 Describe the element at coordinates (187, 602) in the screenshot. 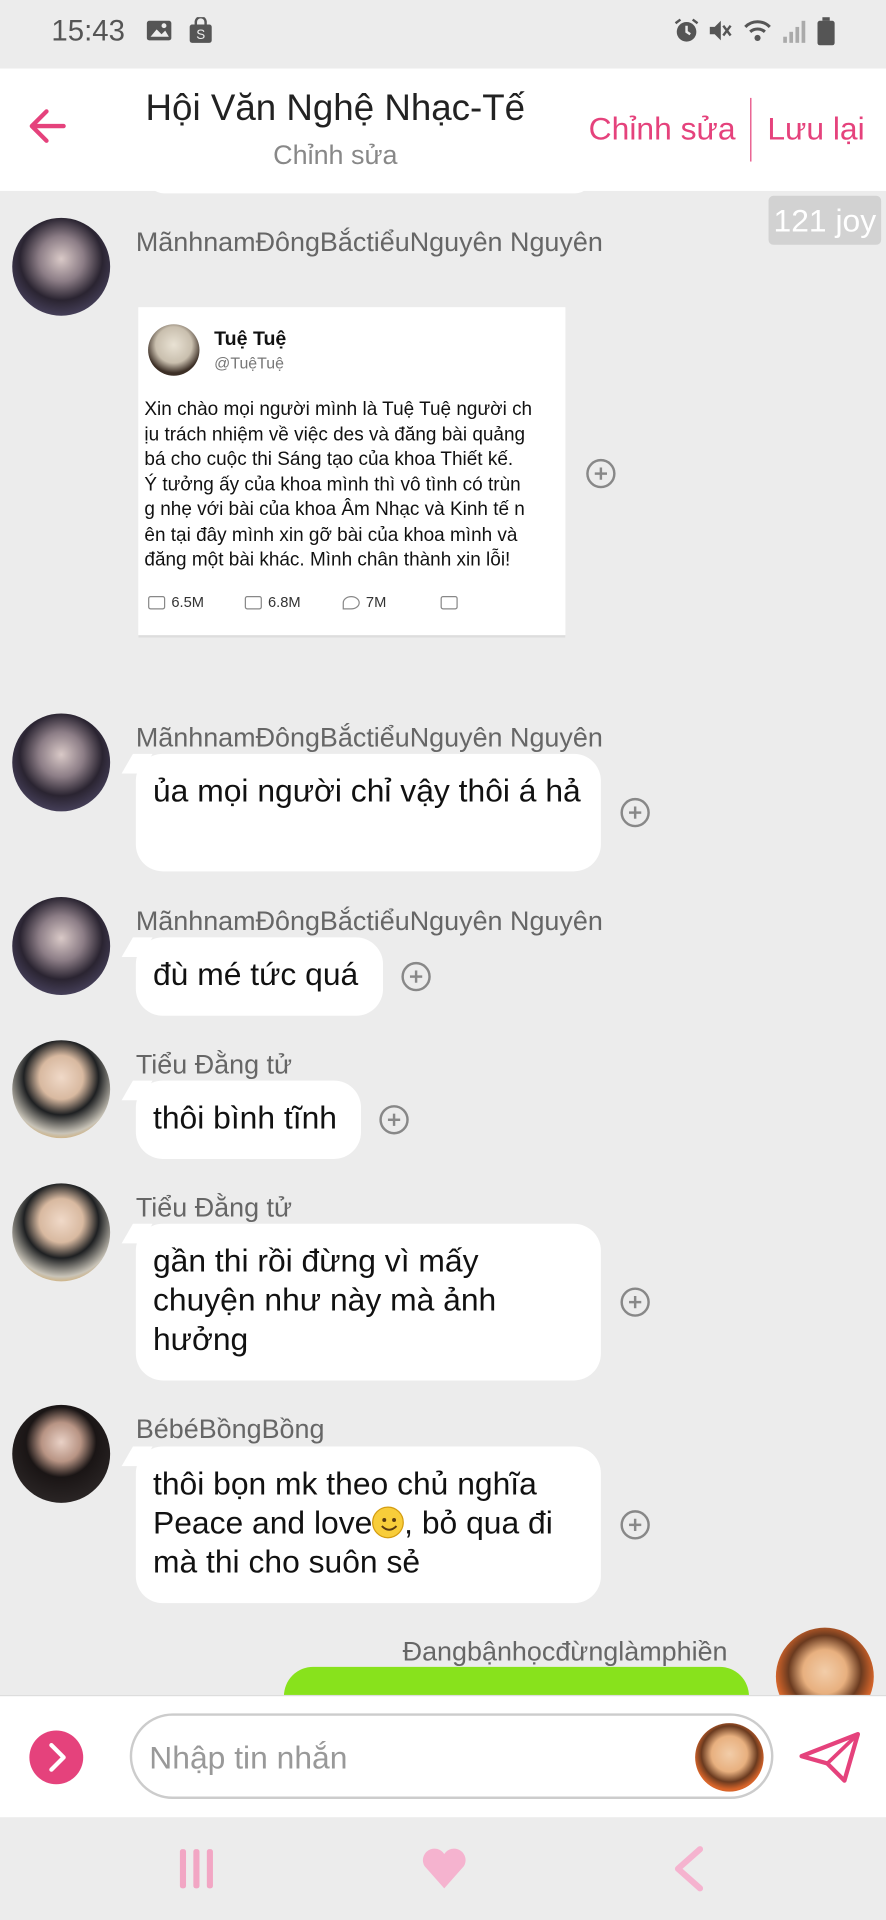

I see `tweet-replies: 6.5M` at that location.